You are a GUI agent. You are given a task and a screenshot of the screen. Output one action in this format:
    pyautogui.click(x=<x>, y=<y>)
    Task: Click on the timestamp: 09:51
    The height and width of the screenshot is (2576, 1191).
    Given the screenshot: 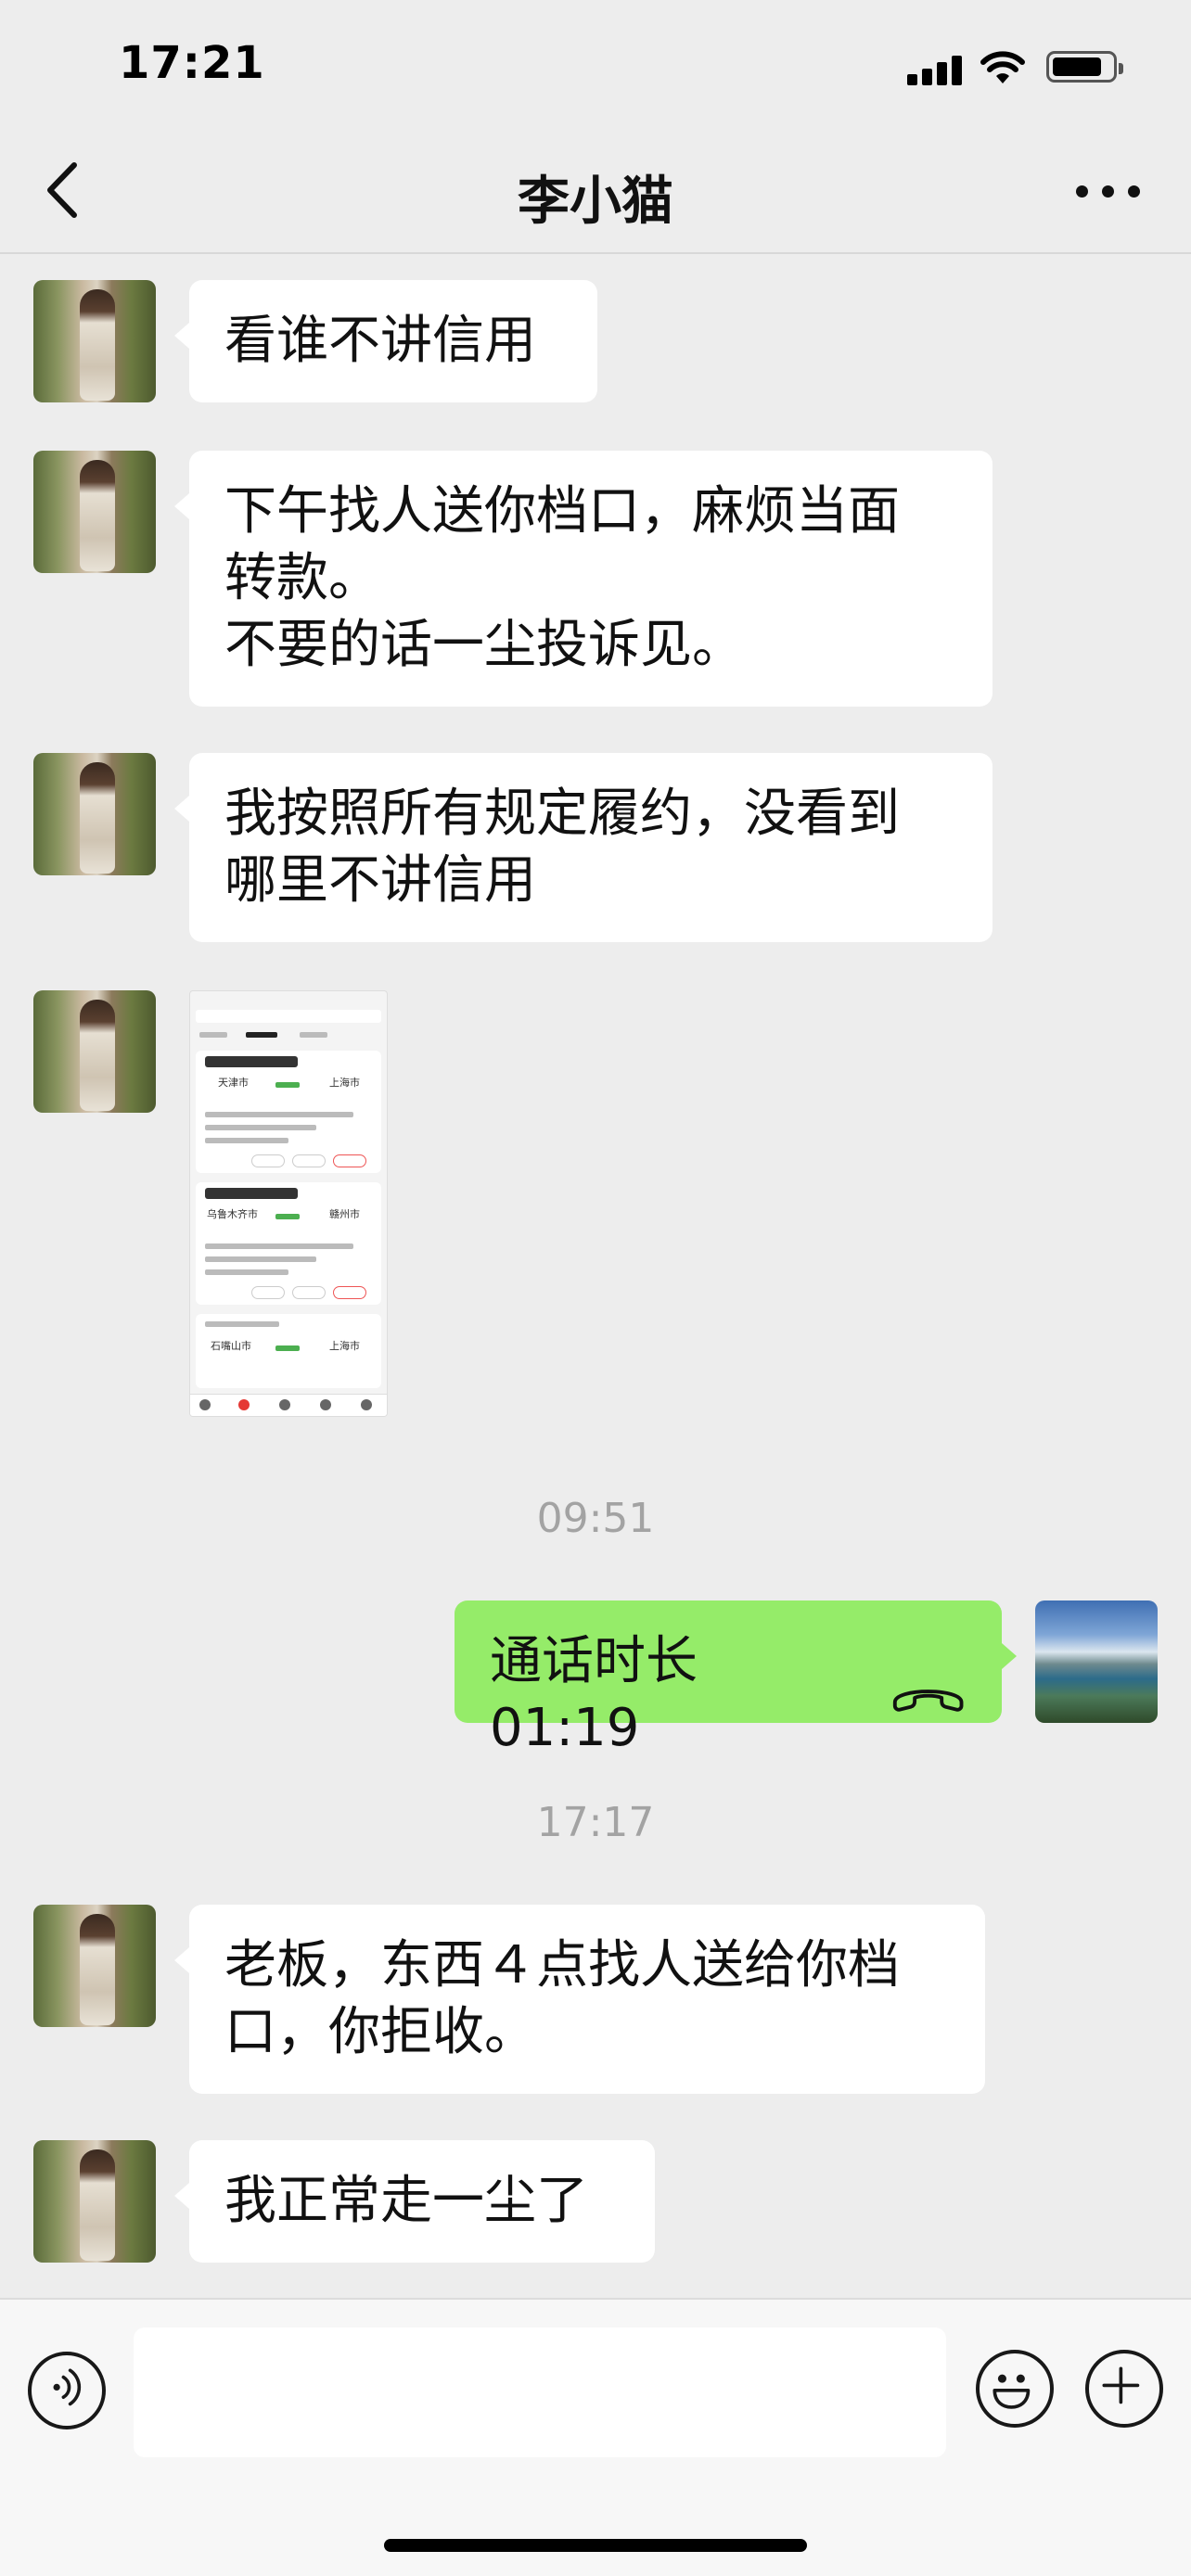 What is the action you would take?
    pyautogui.click(x=595, y=1518)
    